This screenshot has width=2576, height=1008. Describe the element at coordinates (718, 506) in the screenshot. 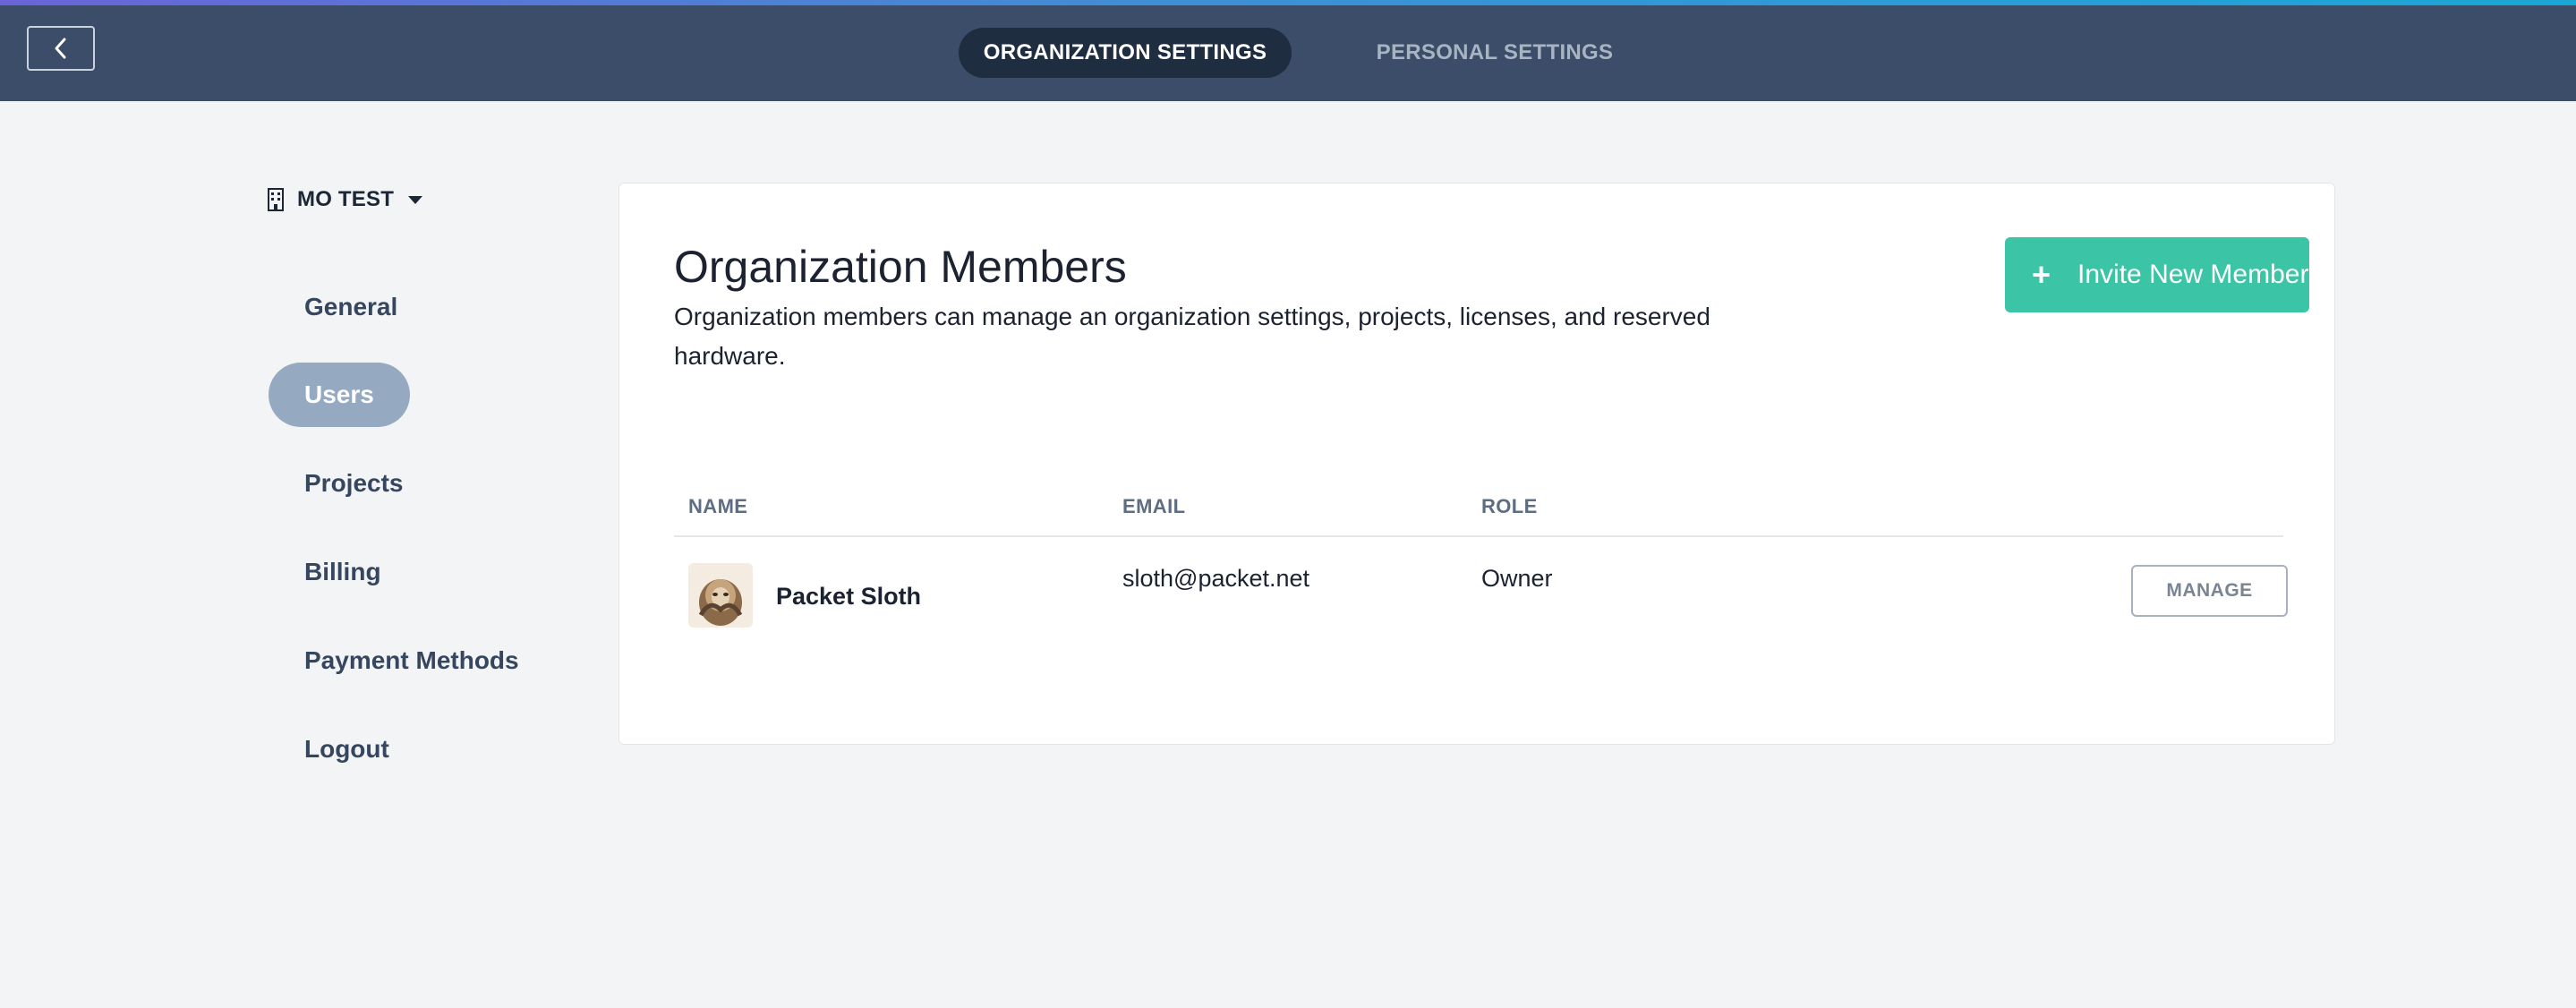

I see `column-header-name: NAME` at that location.